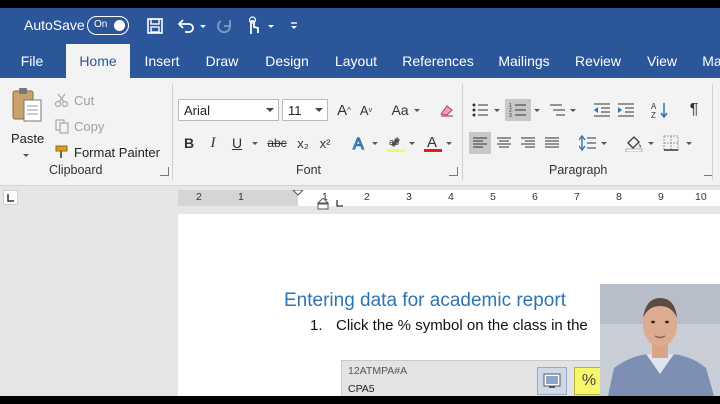 This screenshot has height=404, width=720. What do you see at coordinates (255, 143) in the screenshot?
I see `underline-dropdown-arrow` at bounding box center [255, 143].